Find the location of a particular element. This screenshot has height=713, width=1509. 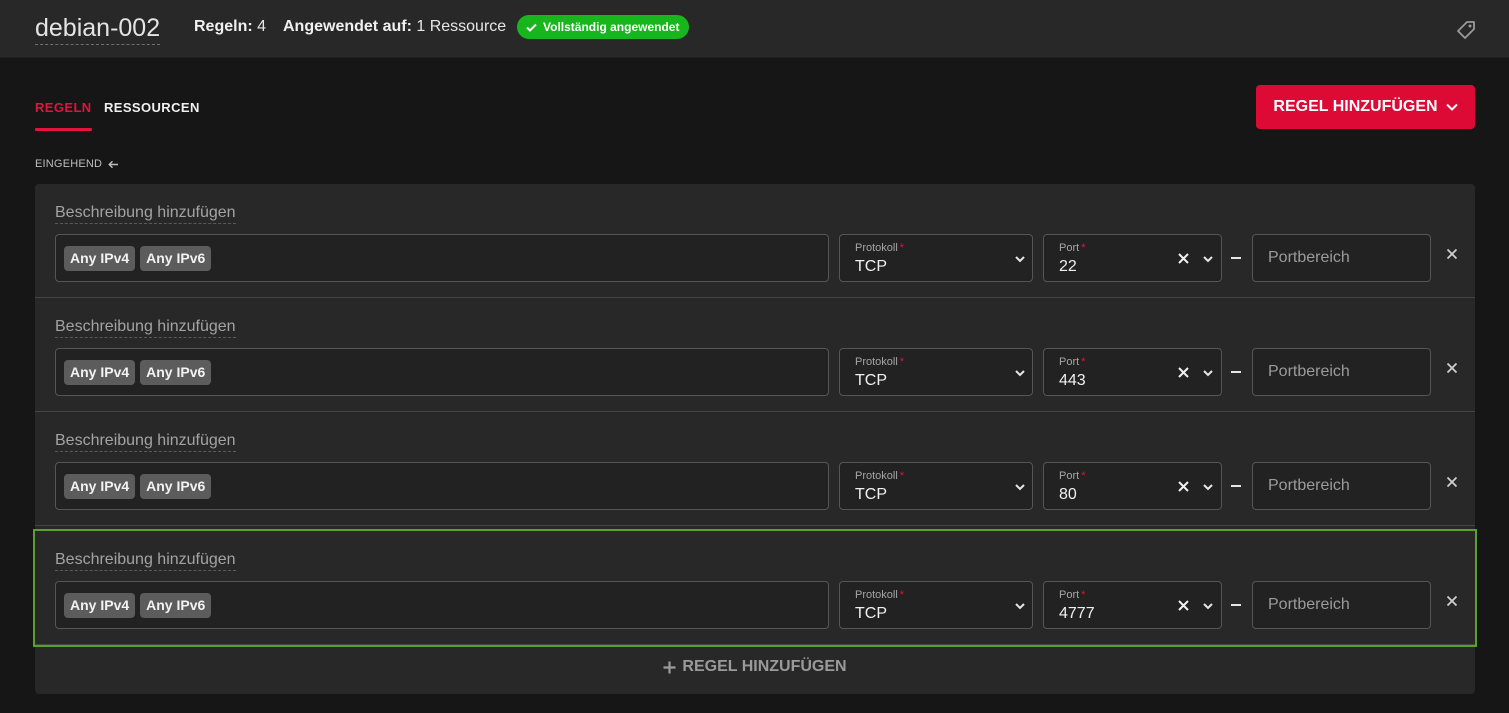

add-rule-label: REGEL HINZUFÜGEN is located at coordinates (1355, 106).